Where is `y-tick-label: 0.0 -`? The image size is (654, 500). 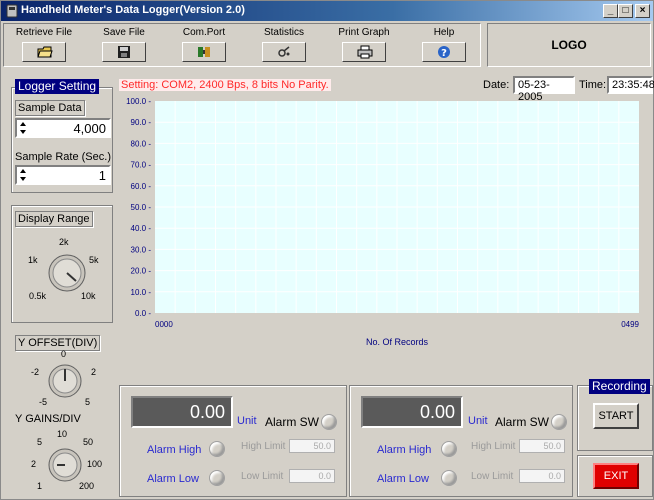 y-tick-label: 0.0 - is located at coordinates (143, 313).